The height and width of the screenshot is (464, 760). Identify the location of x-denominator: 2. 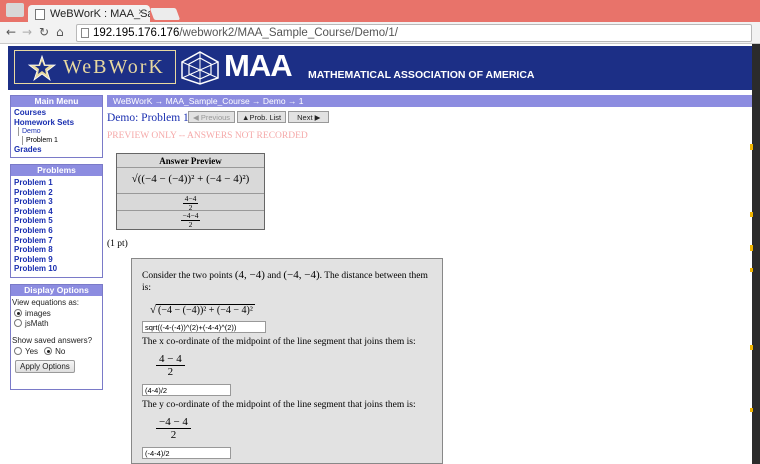
(170, 372).